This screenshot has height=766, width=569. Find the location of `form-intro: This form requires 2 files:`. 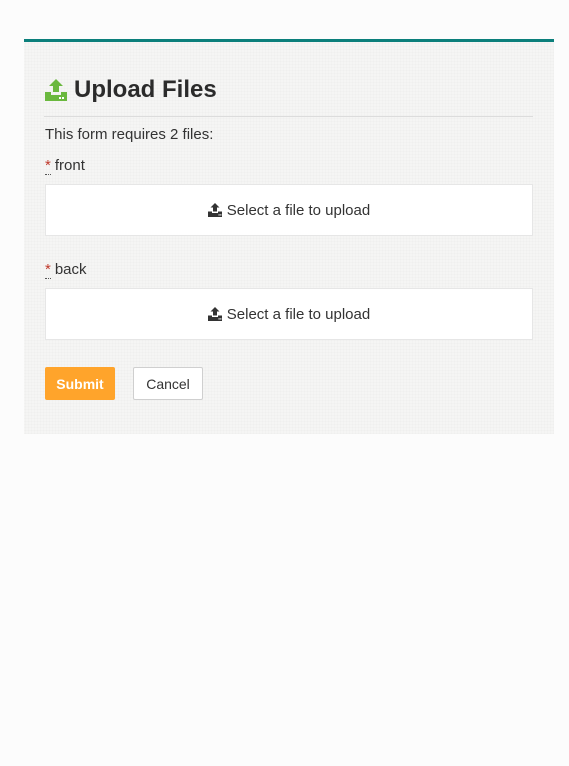

form-intro: This form requires 2 files: is located at coordinates (129, 134).